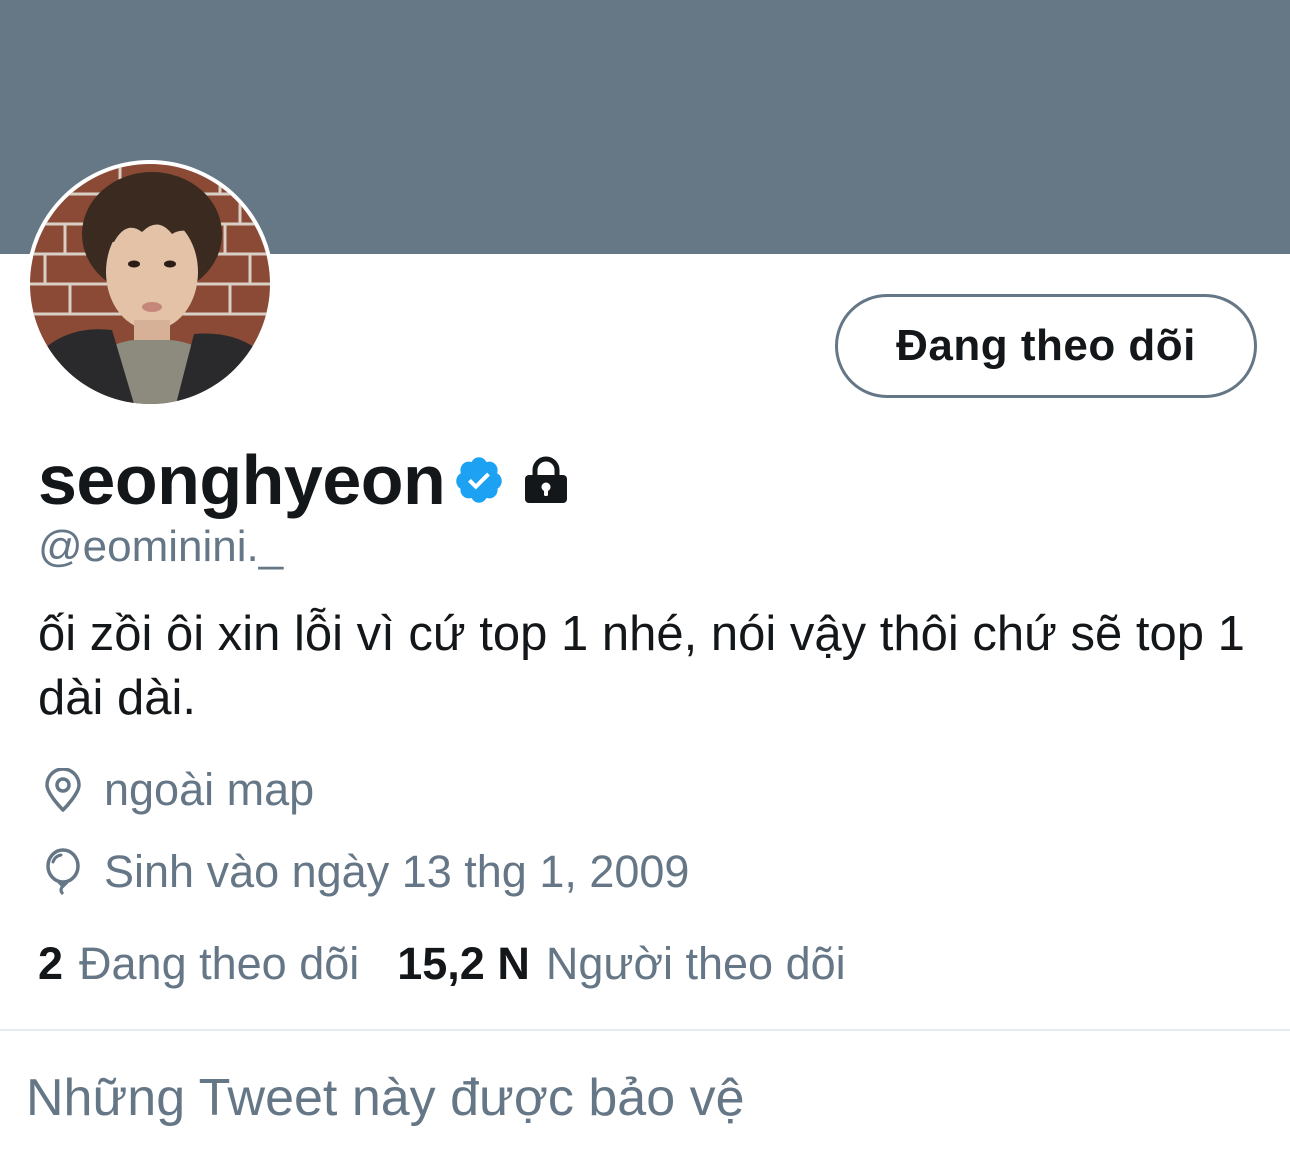  I want to click on lock-icon, so click(546, 480).